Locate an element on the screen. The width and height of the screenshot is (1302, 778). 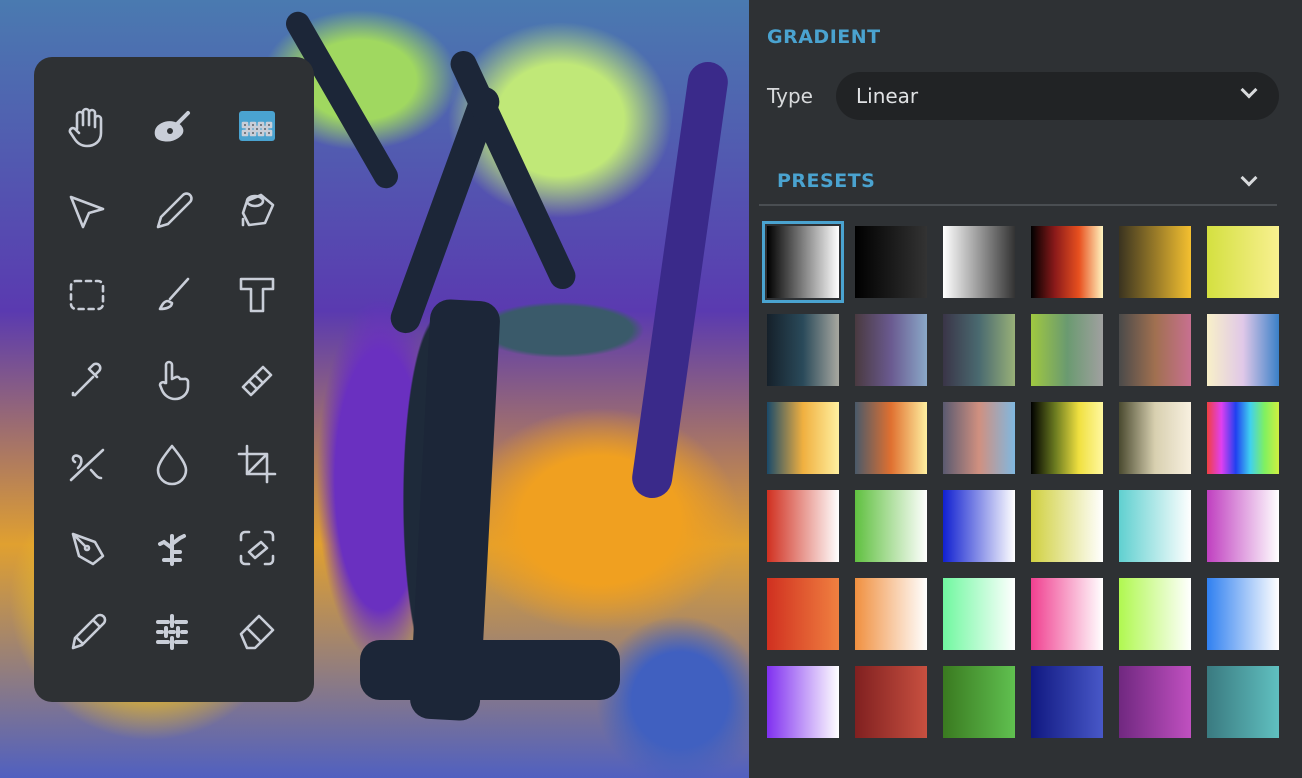
tool-hand is located at coordinates (86, 127).